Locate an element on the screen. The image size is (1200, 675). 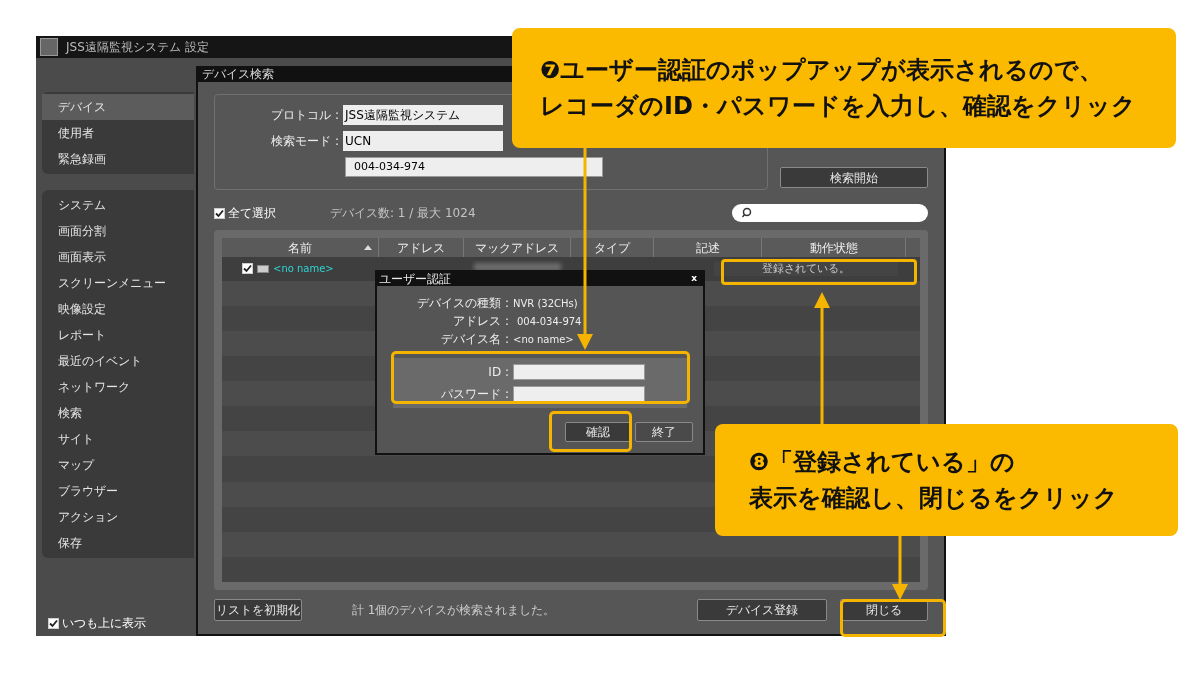
callout-text: 表示を確認し、閉じるをクリック is located at coordinates (934, 498).